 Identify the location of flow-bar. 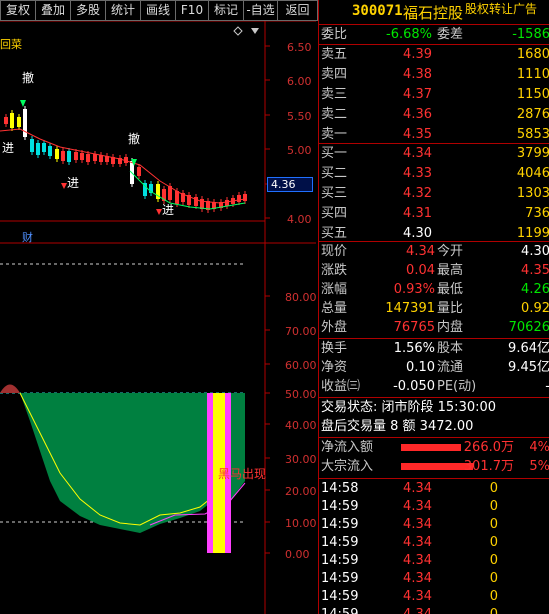
(431, 447).